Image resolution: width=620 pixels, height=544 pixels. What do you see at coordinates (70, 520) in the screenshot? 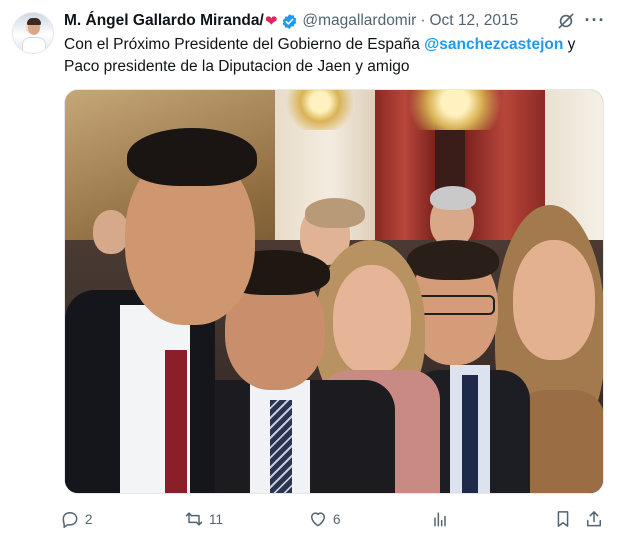
I see `reply-icon` at bounding box center [70, 520].